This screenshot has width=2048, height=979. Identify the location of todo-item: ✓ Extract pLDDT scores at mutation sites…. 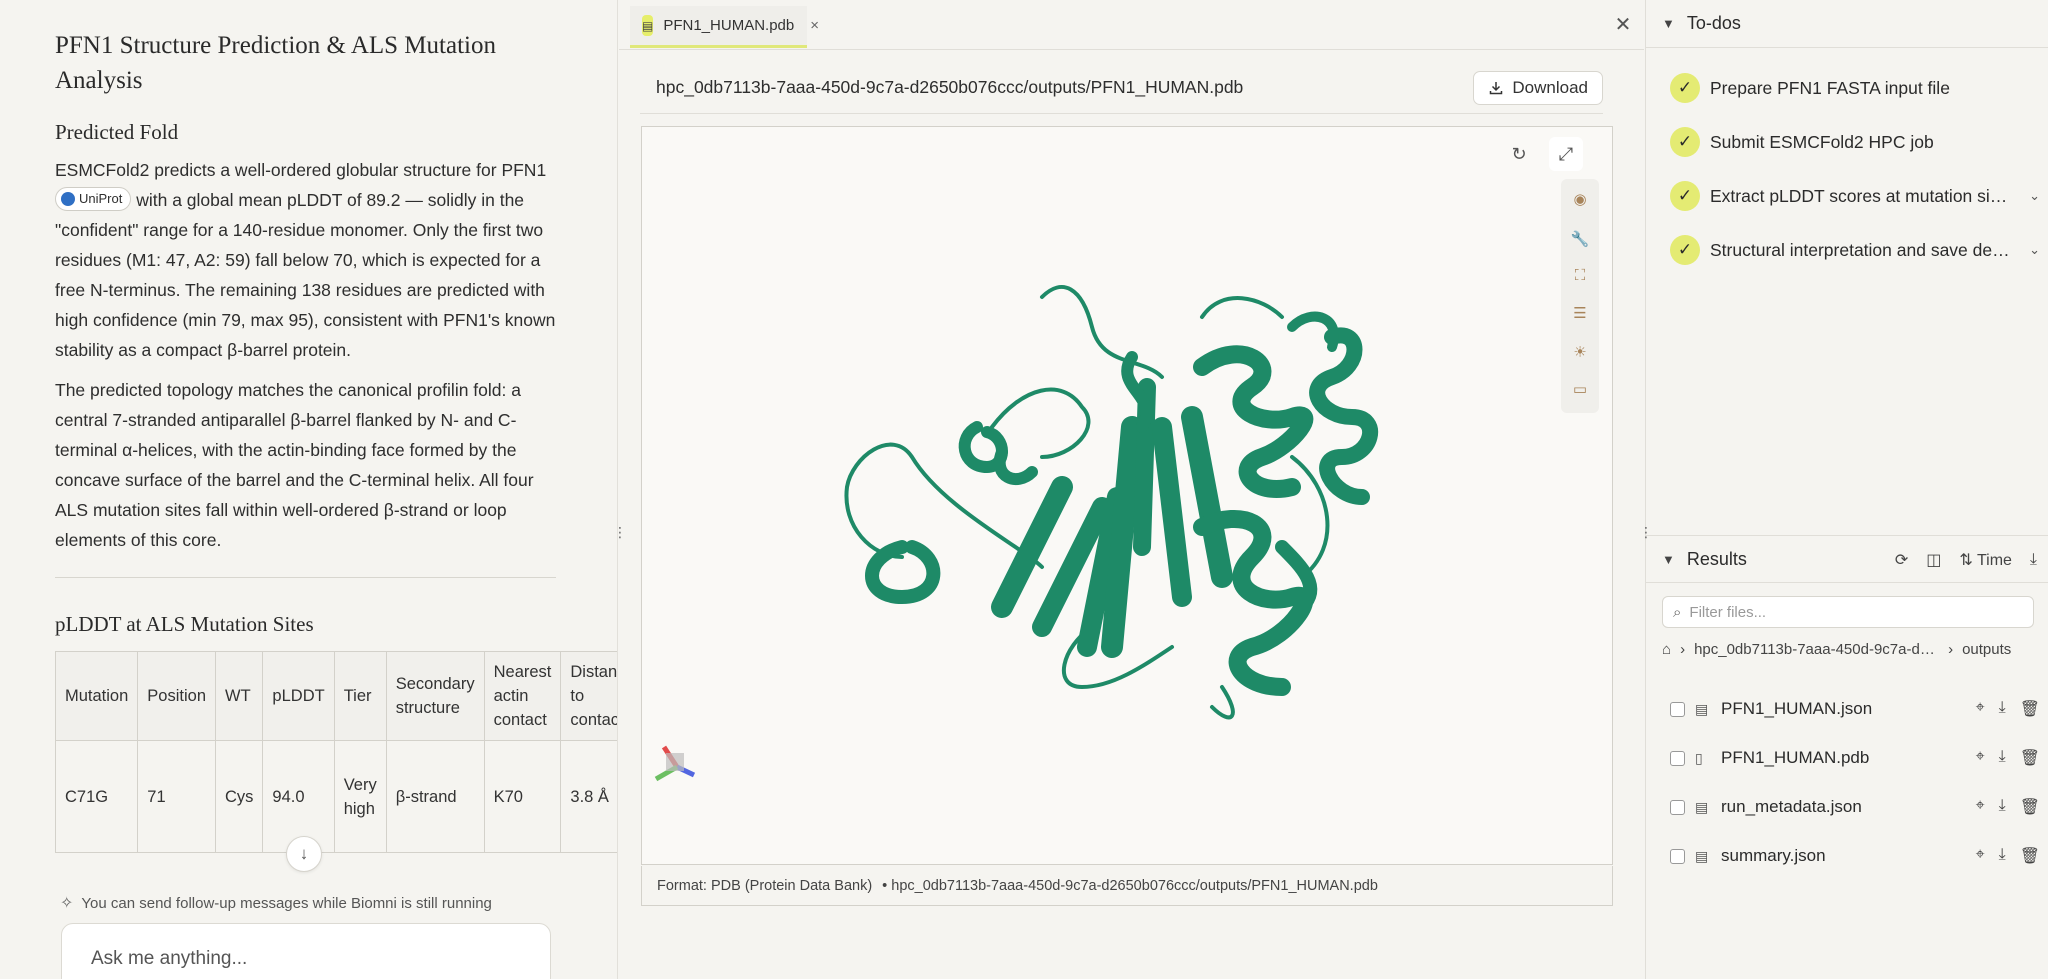
(1855, 196).